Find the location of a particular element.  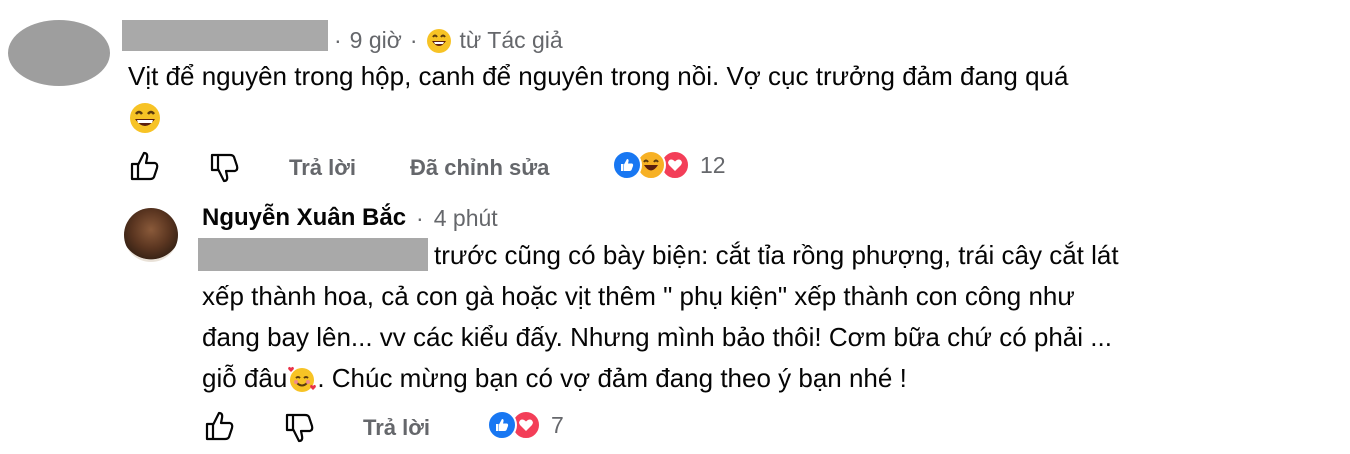

reply-avatar is located at coordinates (151, 235).